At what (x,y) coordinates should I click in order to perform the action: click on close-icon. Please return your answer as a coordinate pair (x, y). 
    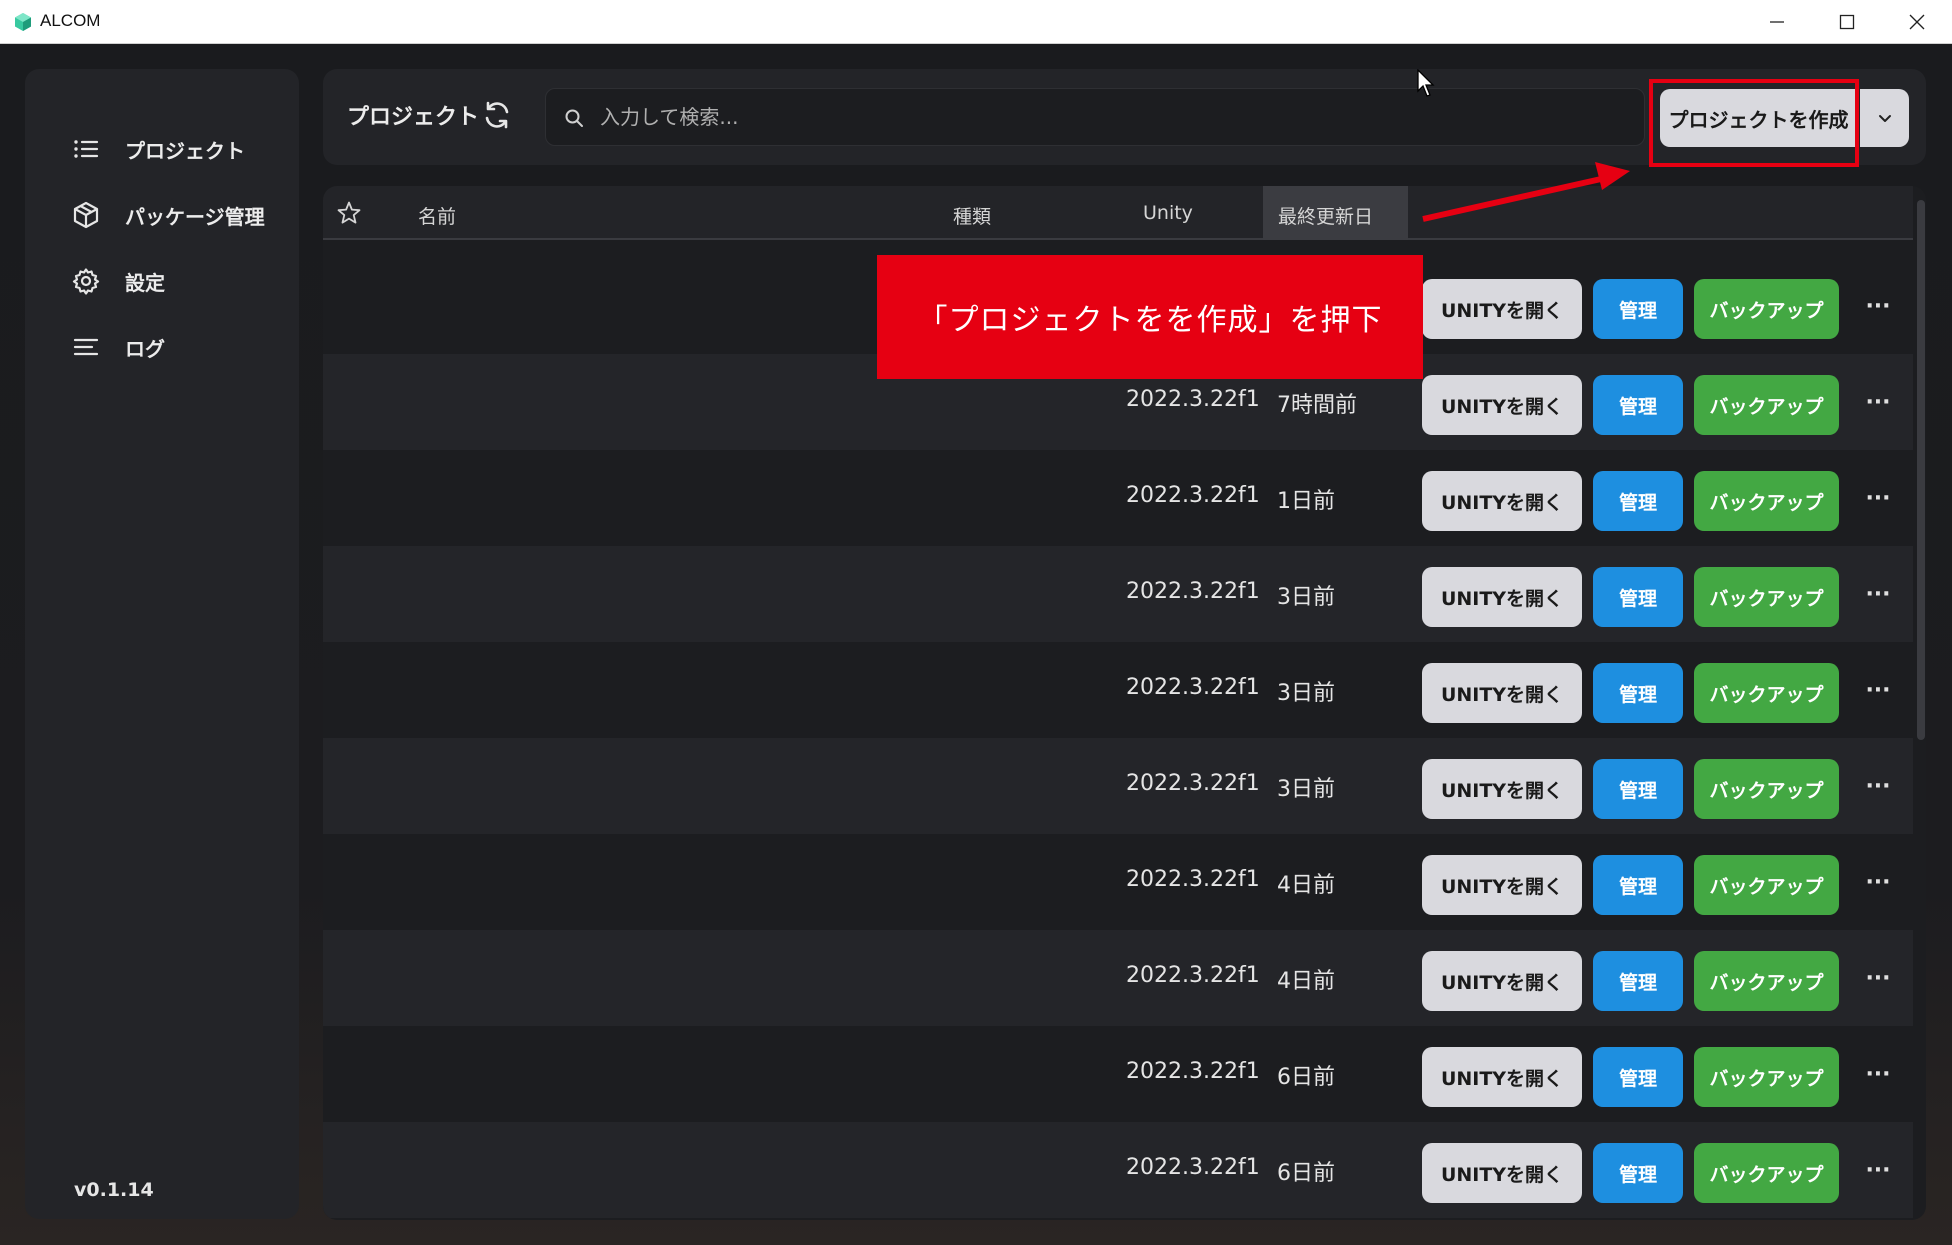
    Looking at the image, I should click on (1917, 22).